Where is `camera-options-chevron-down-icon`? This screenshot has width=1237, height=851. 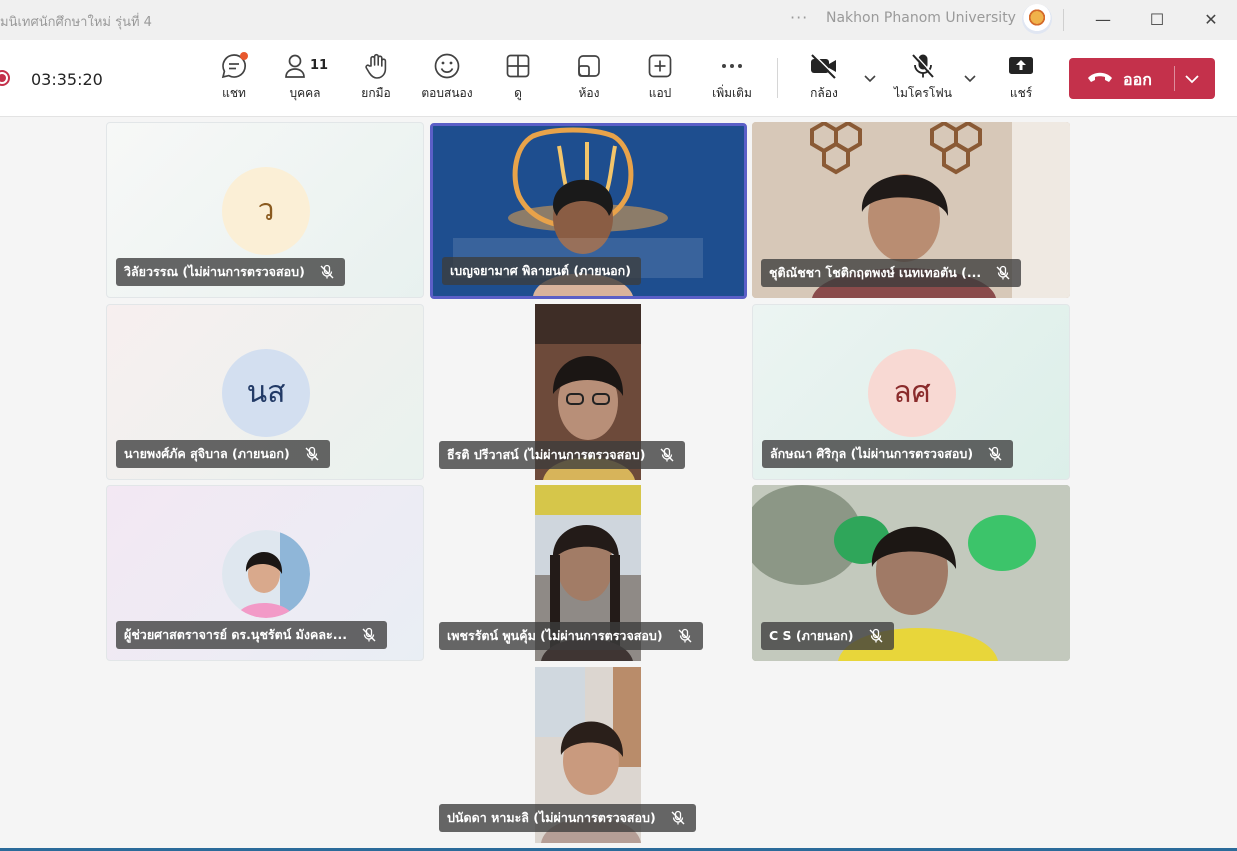 camera-options-chevron-down-icon is located at coordinates (870, 78).